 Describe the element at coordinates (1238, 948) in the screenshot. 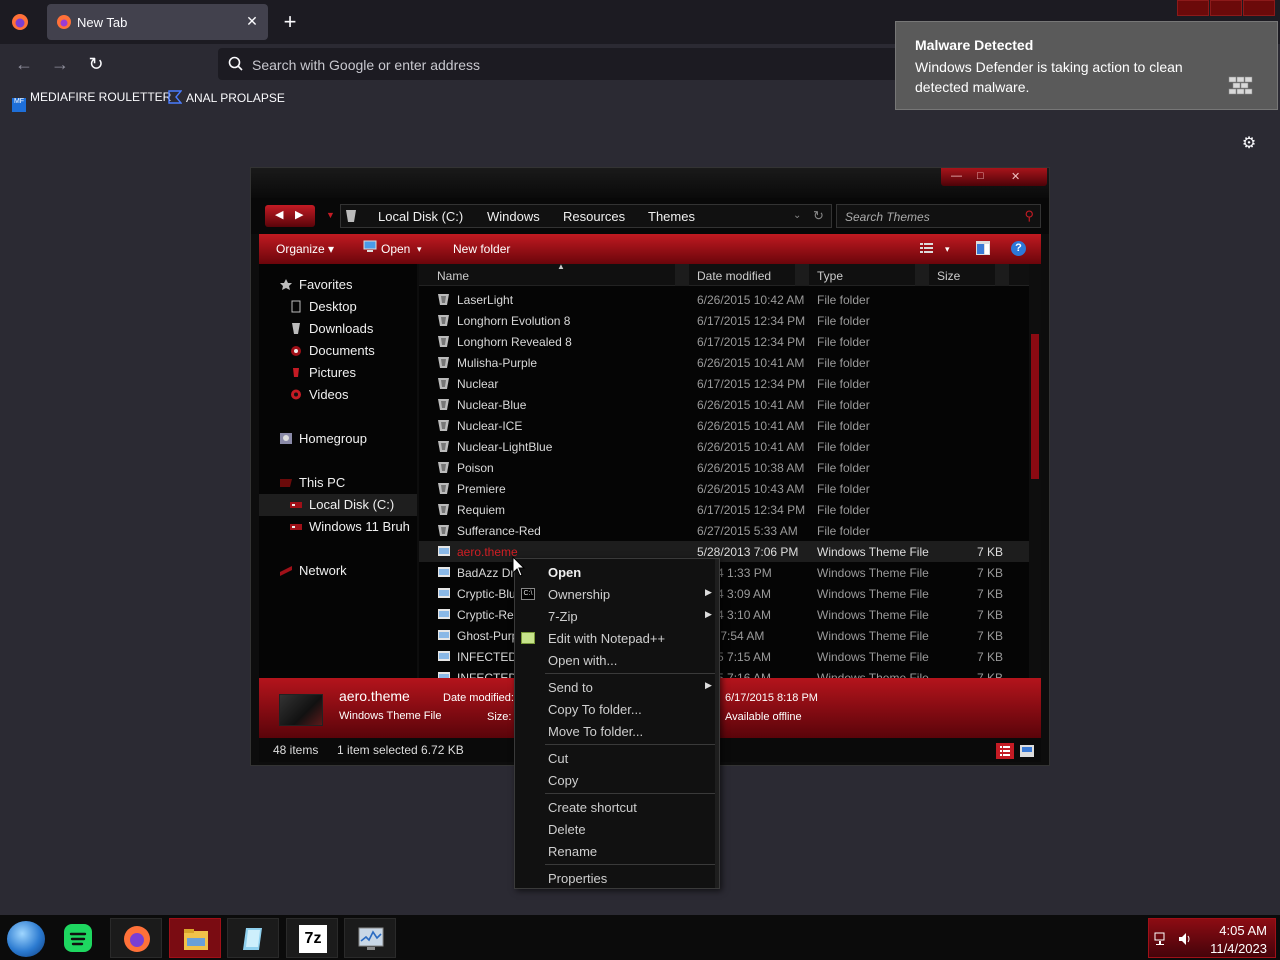

I see `clock-date: 11/4/2023` at that location.